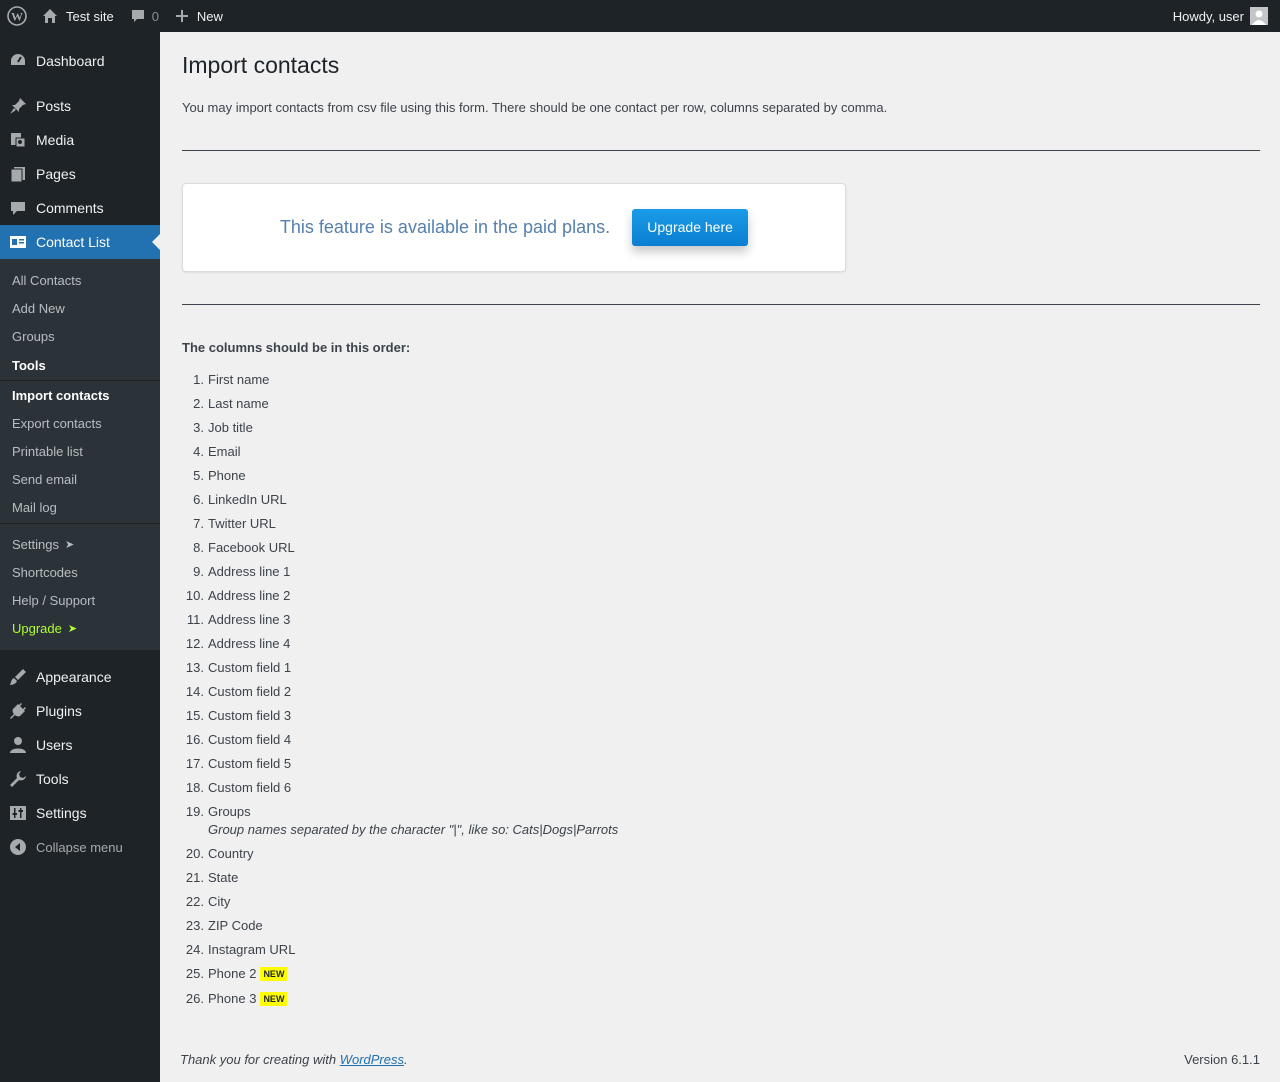 The height and width of the screenshot is (1082, 1280). I want to click on column-label-wrap: Phone 3, so click(232, 999).